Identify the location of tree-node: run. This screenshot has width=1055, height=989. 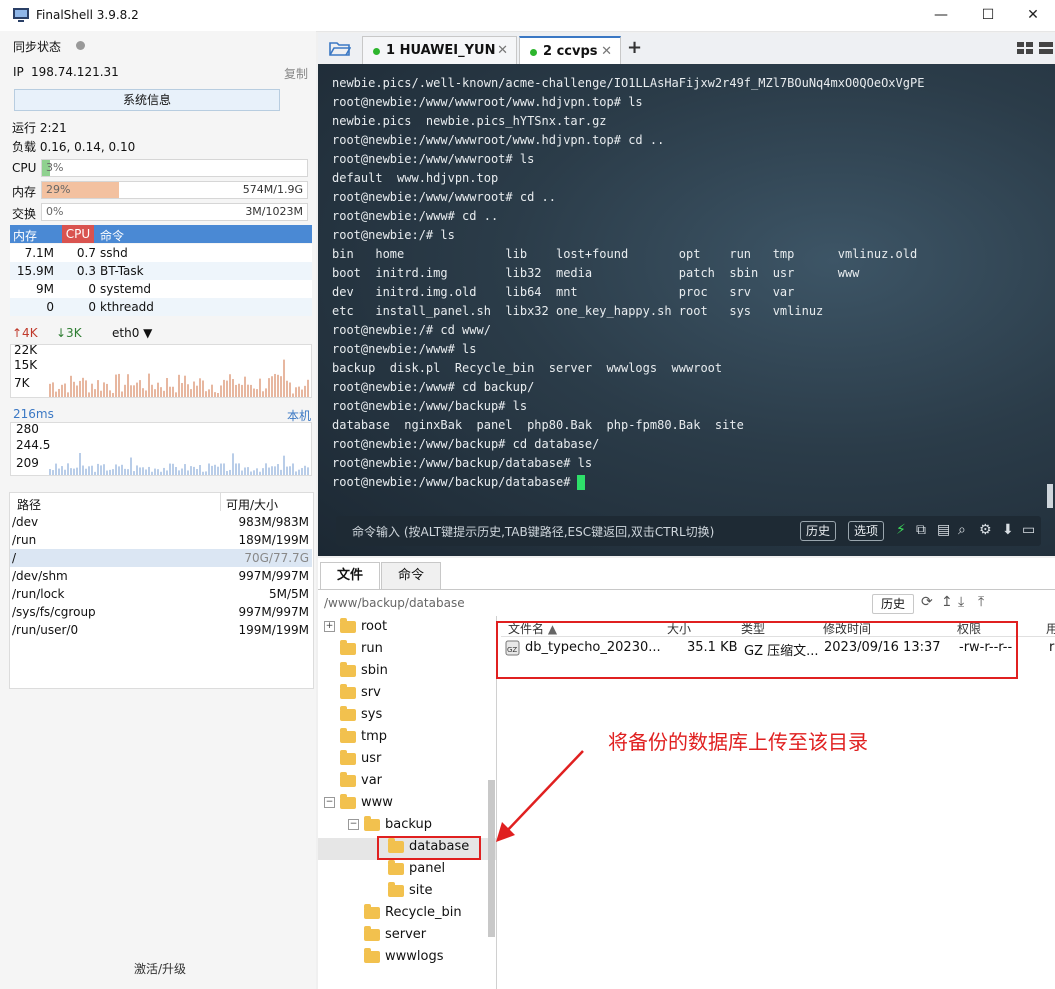
(407, 651).